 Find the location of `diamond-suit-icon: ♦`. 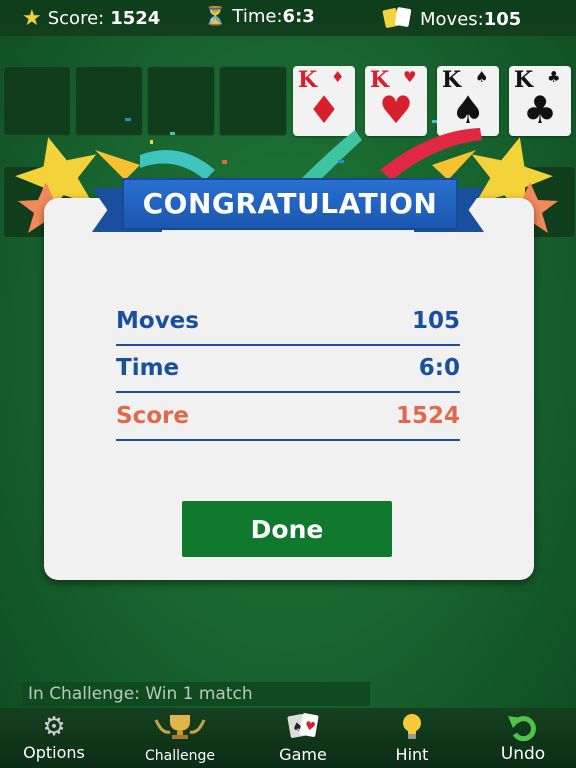

diamond-suit-icon: ♦ is located at coordinates (338, 77).